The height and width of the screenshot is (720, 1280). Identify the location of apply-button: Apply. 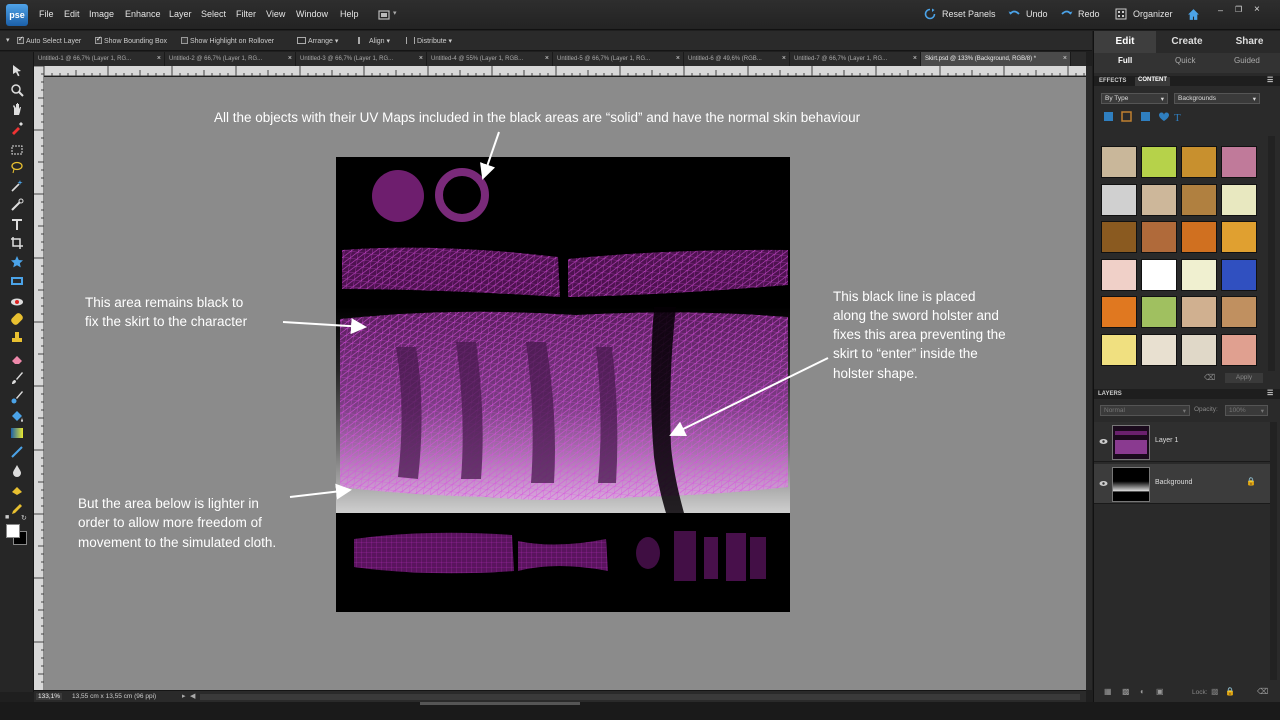
(1244, 378).